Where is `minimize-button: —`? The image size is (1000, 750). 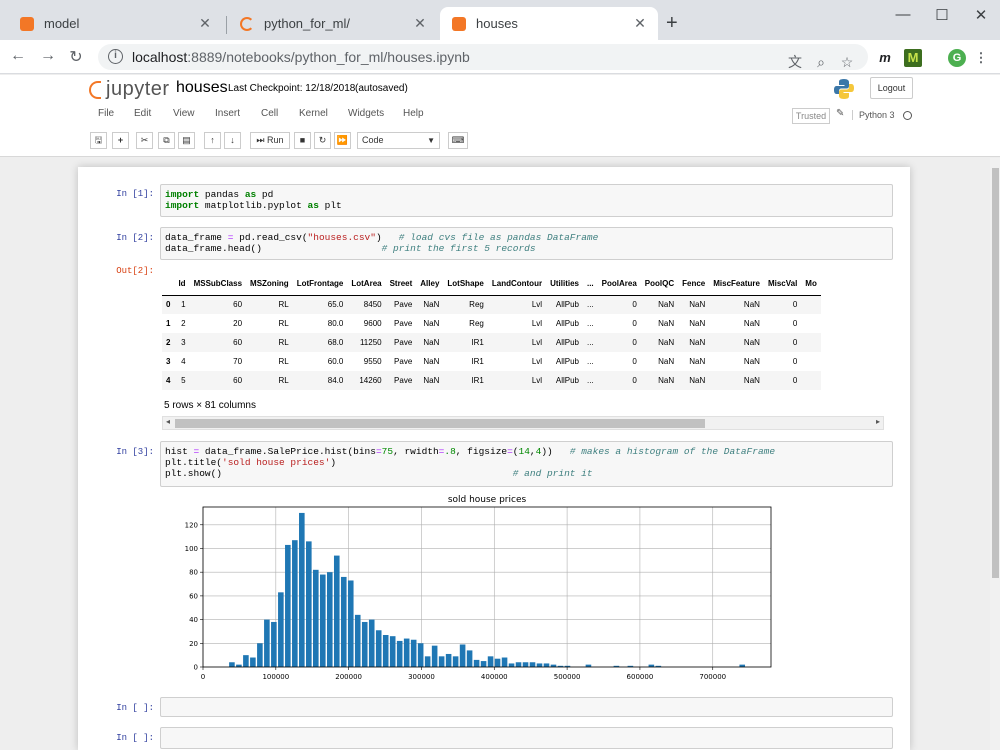
minimize-button: — is located at coordinates (903, 14).